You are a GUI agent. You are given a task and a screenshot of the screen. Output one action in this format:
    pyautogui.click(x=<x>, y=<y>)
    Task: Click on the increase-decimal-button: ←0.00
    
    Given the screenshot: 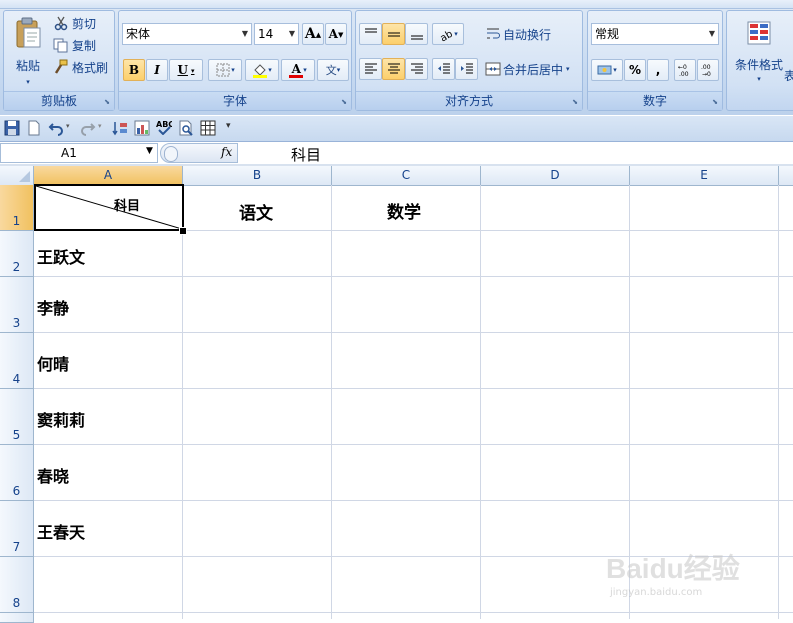 What is the action you would take?
    pyautogui.click(x=685, y=70)
    